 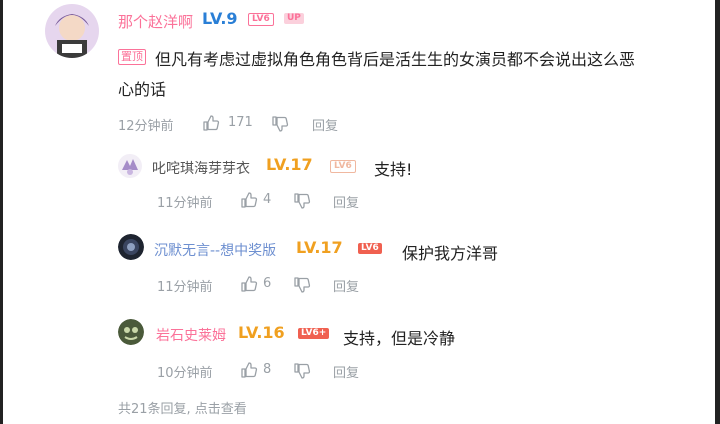 I want to click on username: 岩石史莱姆, so click(x=191, y=335).